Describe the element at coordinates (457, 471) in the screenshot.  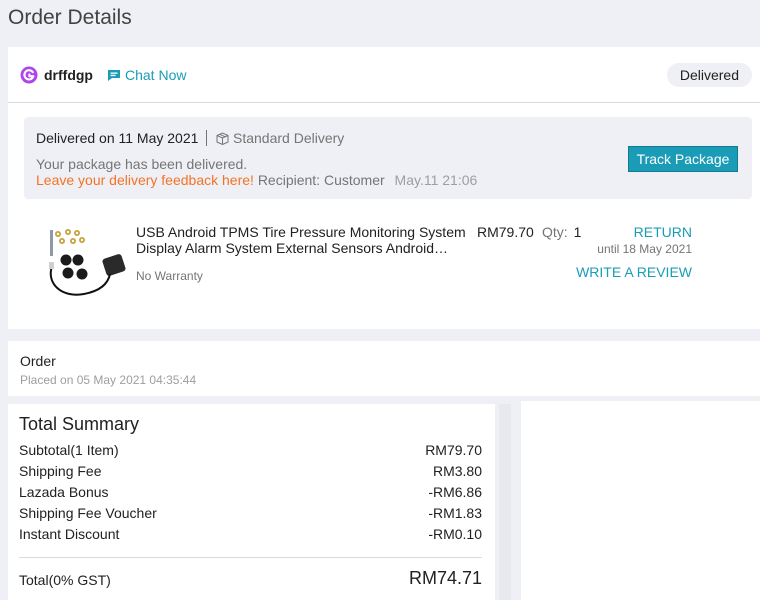
I see `summary-row-value: RM3.80` at that location.